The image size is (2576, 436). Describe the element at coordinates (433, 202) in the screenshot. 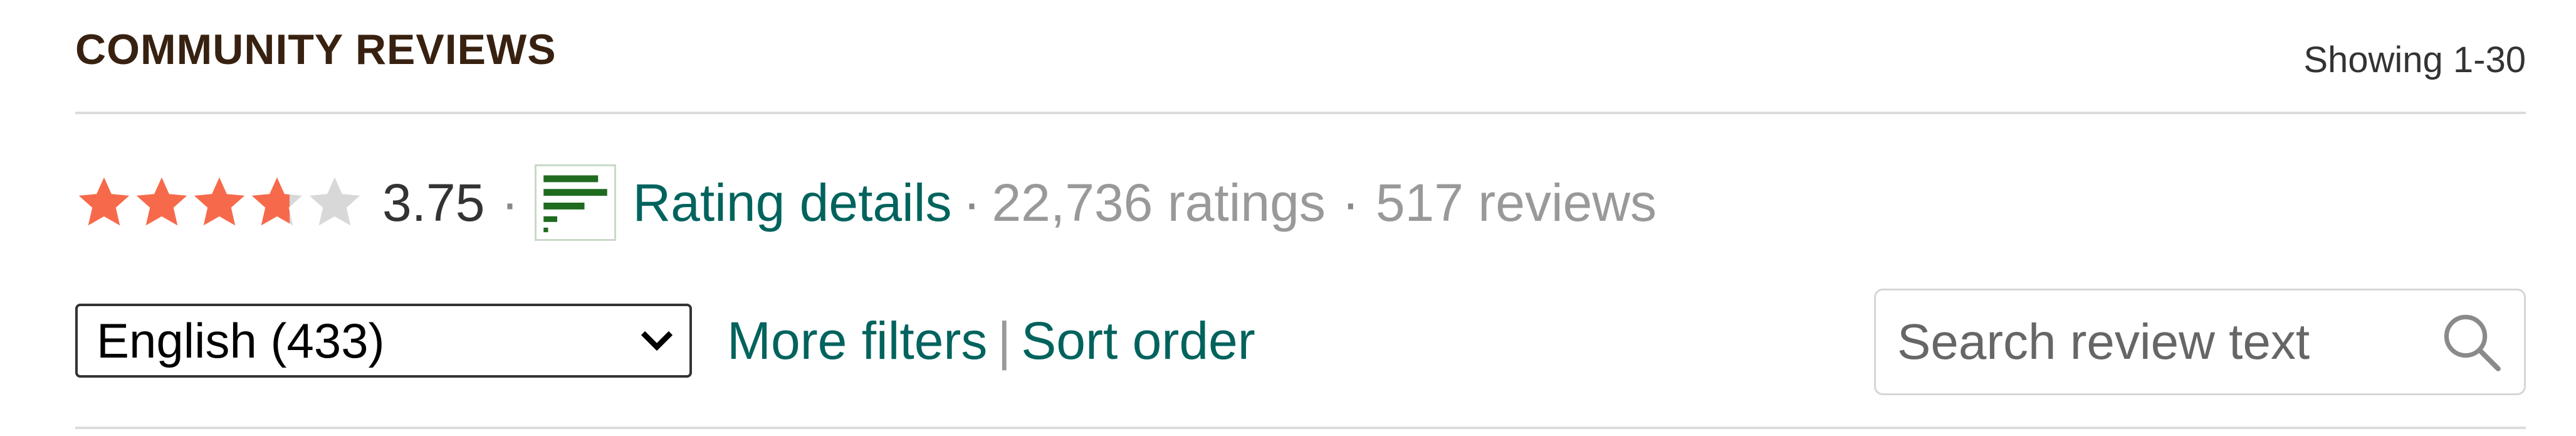

I see `average-rating: 3.75` at that location.